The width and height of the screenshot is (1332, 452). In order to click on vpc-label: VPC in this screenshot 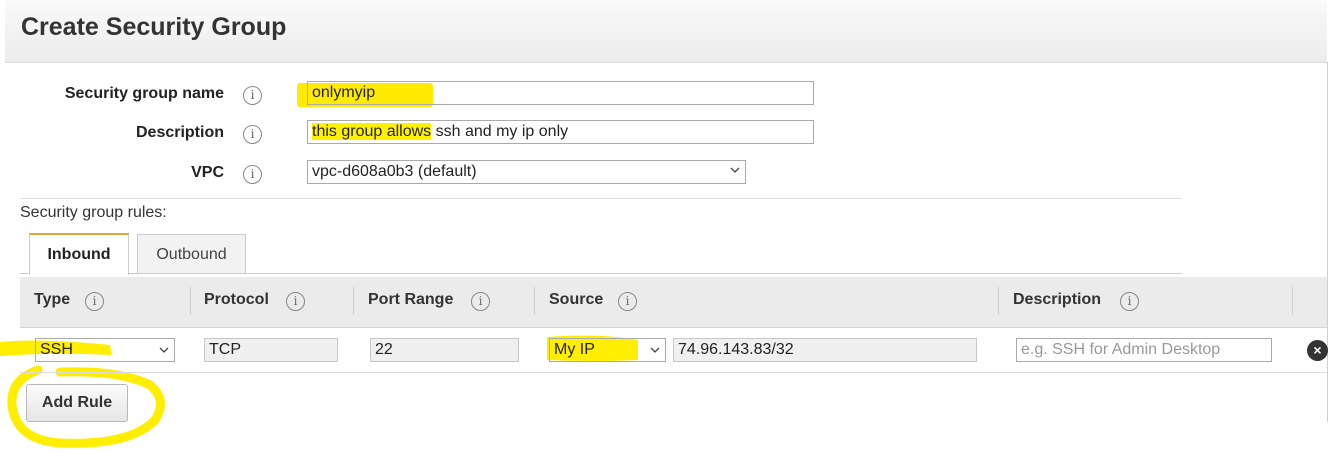, I will do `click(207, 172)`.